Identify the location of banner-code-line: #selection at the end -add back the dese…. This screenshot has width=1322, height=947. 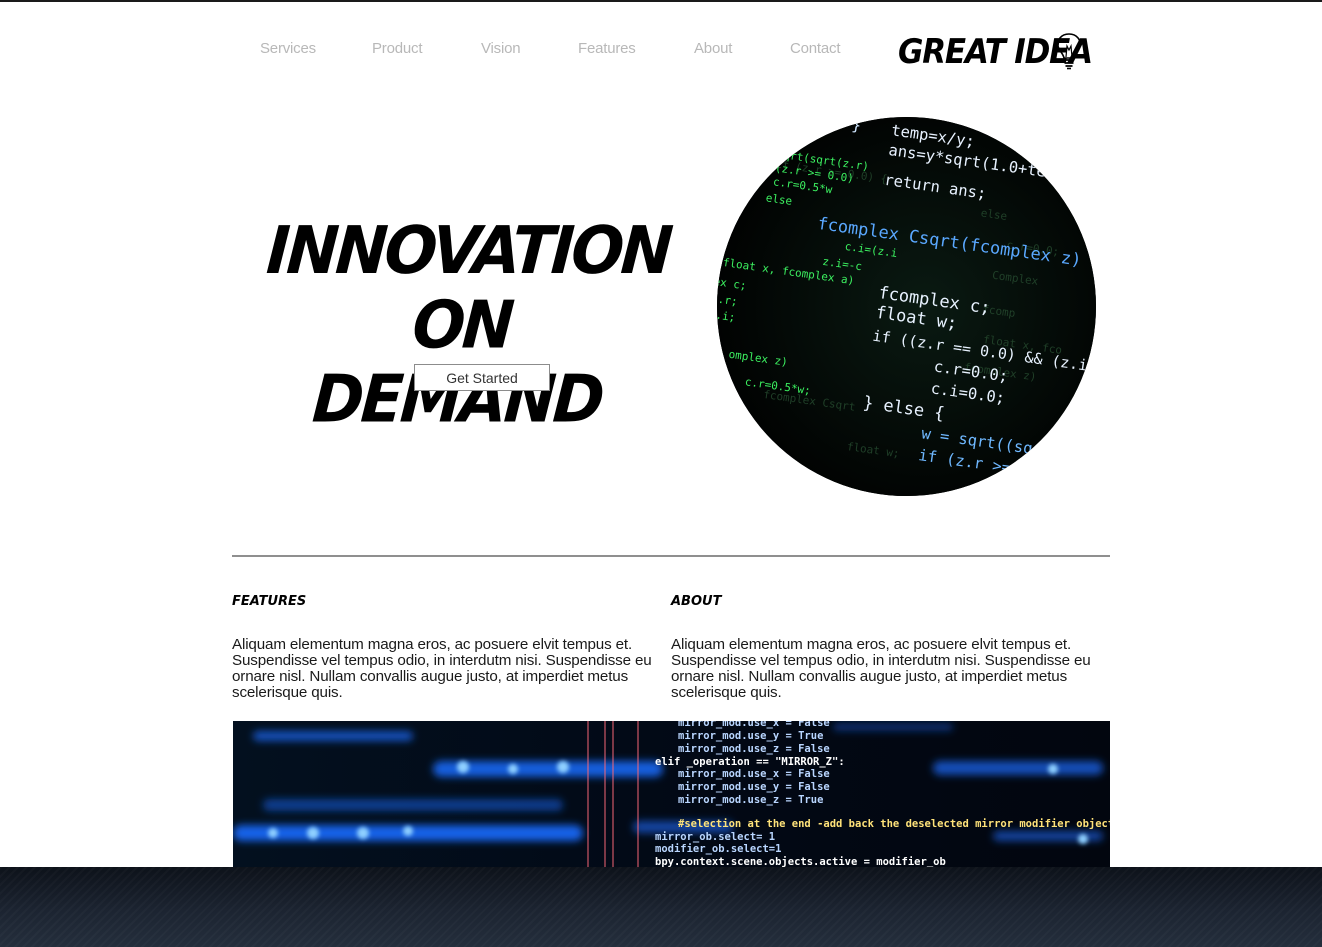
(894, 824).